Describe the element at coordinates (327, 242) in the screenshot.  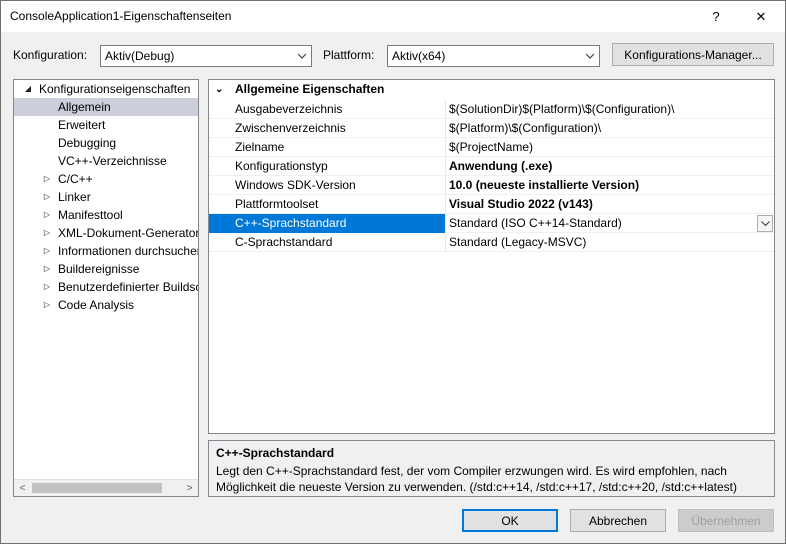
I see `property-name: C-Sprachstandard` at that location.